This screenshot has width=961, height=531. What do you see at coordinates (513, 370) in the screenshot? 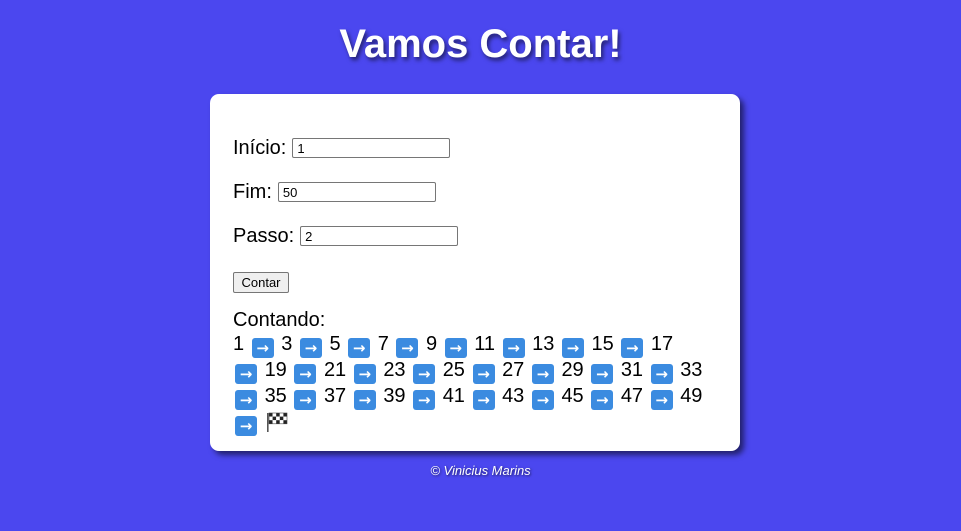
I see `count-number: 27` at bounding box center [513, 370].